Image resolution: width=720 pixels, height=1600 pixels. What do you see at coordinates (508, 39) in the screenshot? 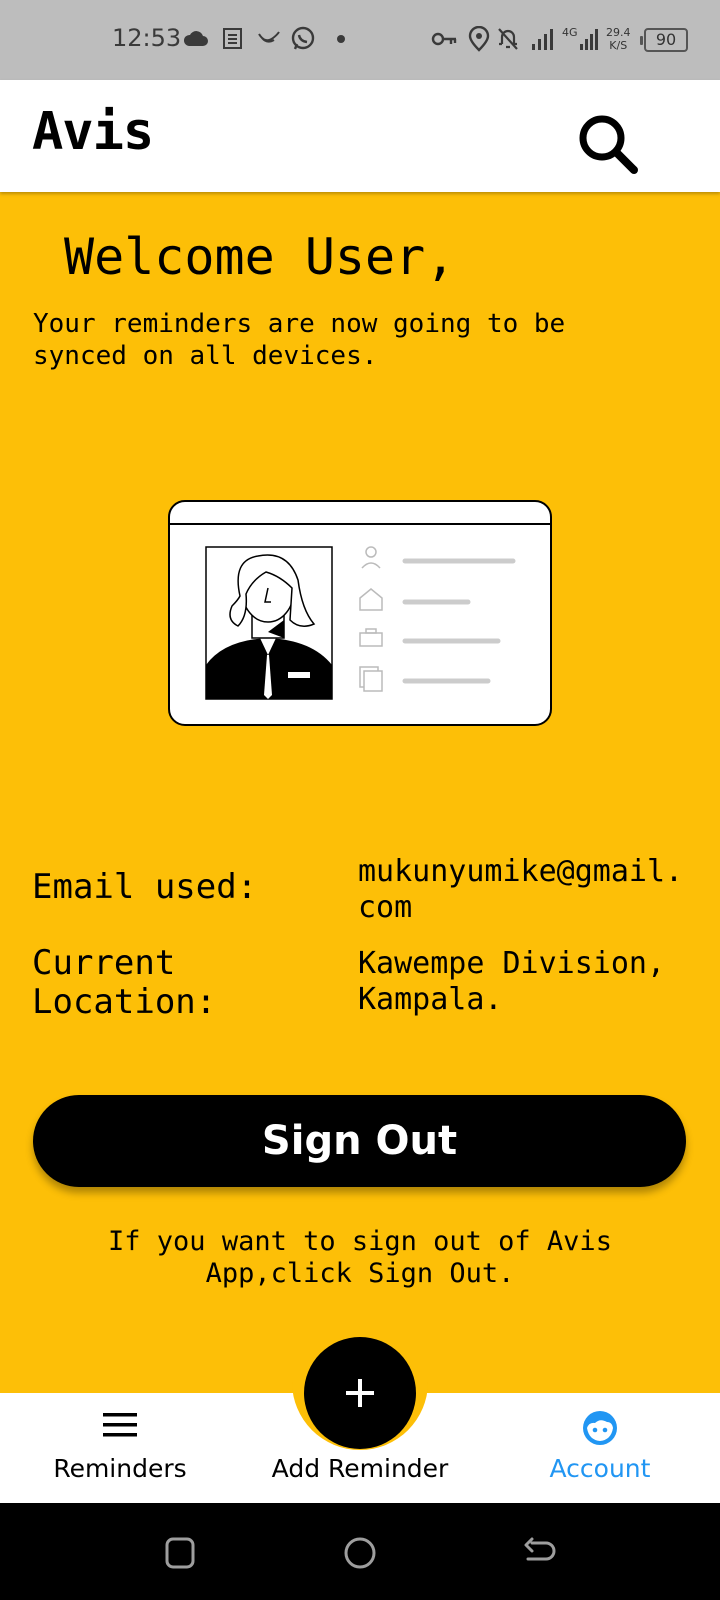
I see `bell-off-icon` at bounding box center [508, 39].